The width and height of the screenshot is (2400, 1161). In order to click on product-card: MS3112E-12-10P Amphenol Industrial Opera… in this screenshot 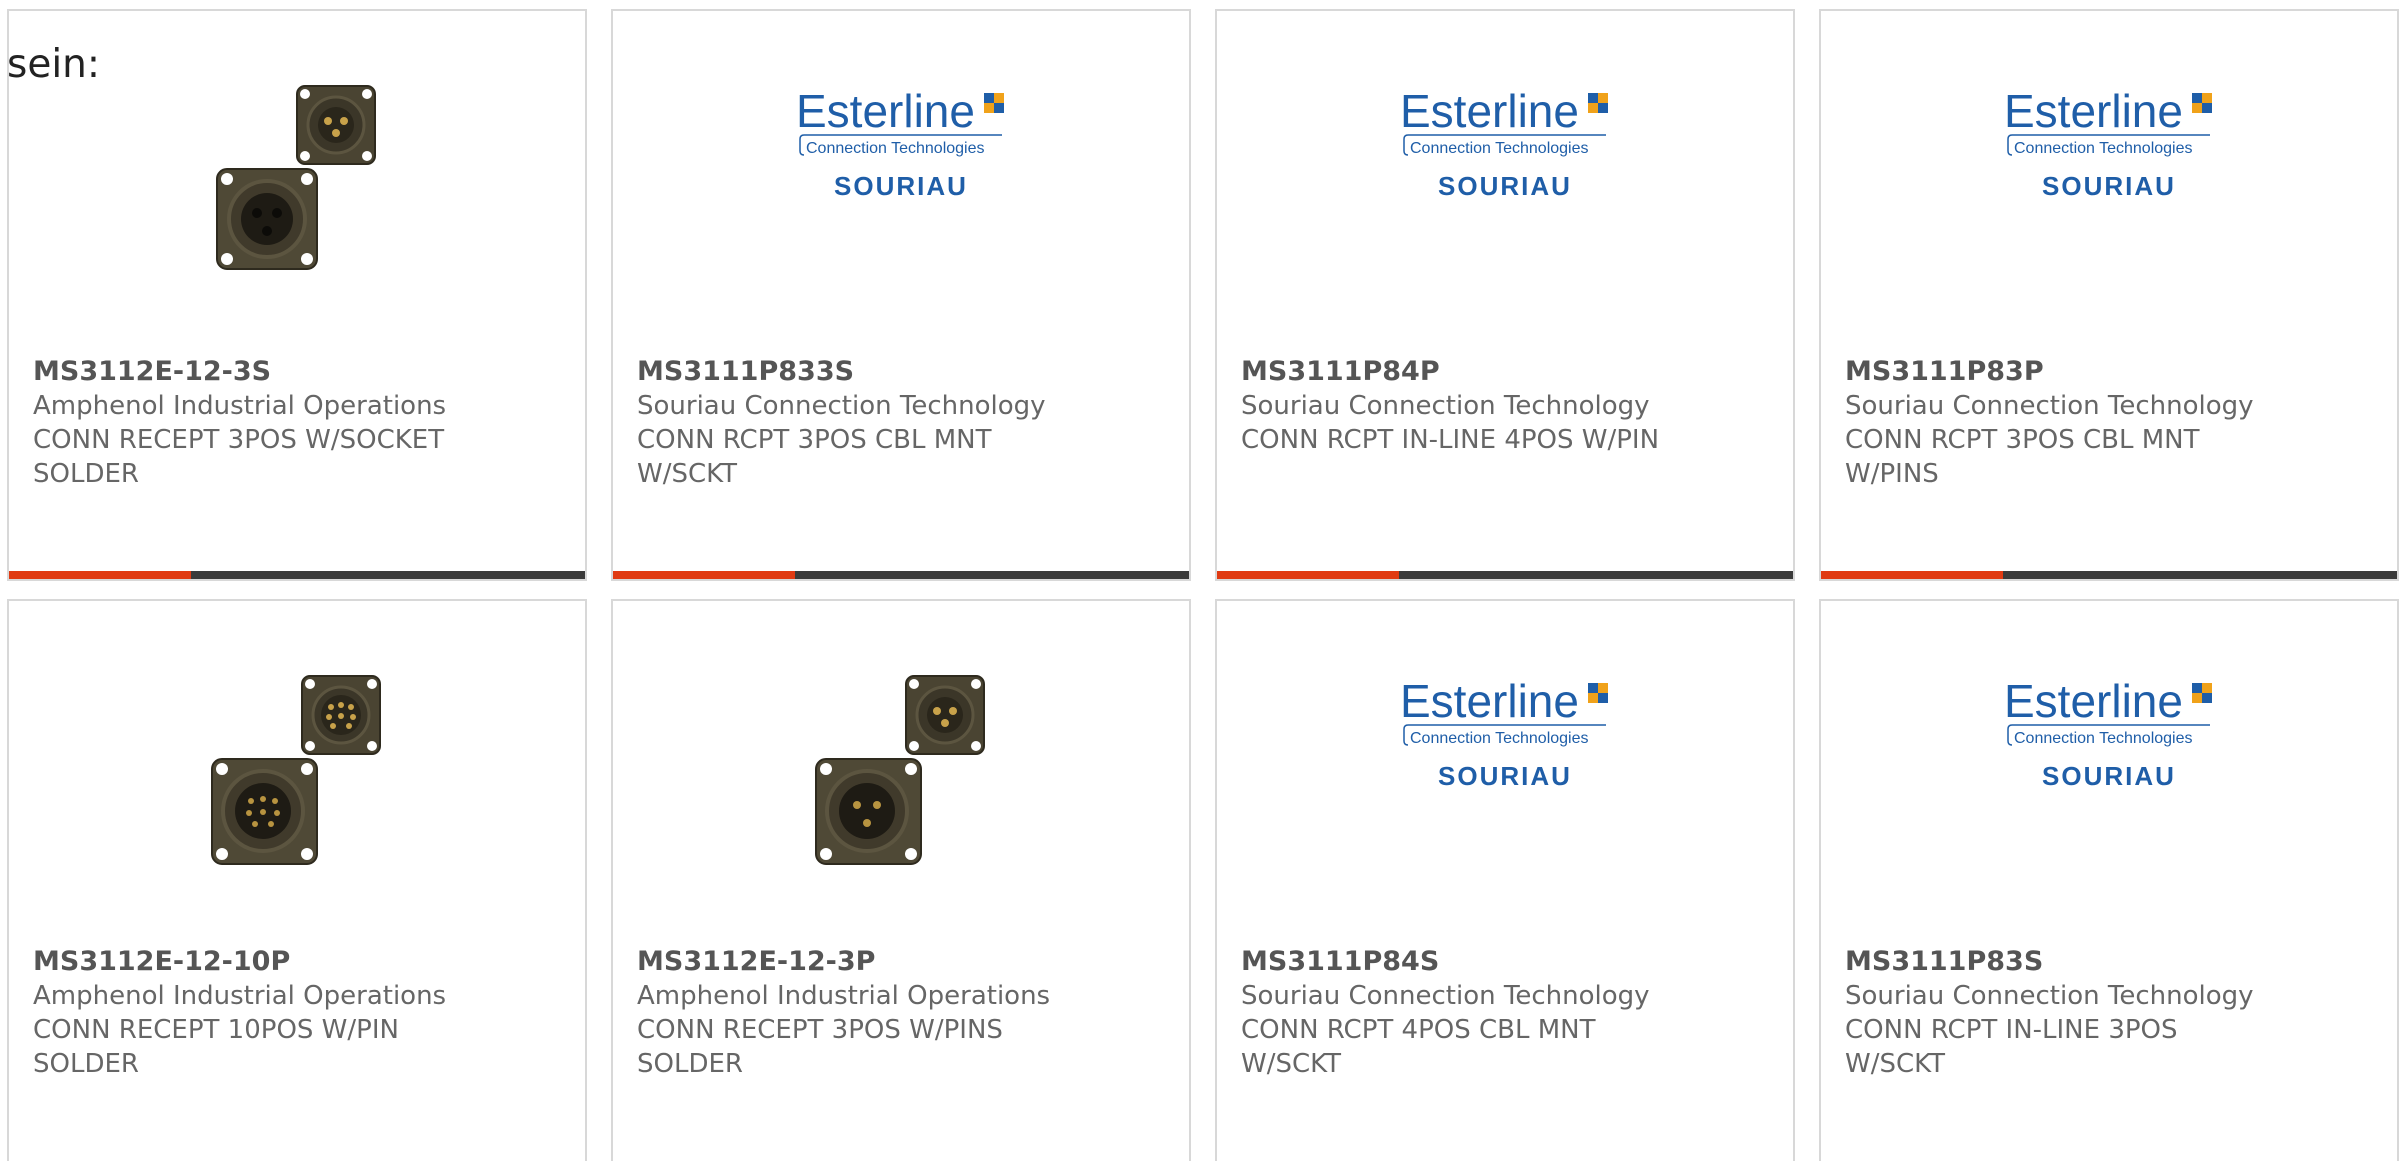, I will do `click(297, 880)`.